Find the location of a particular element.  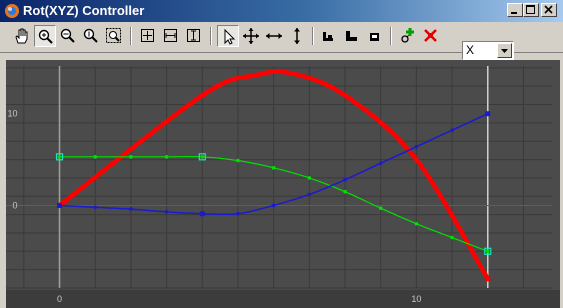

zoom-vertical-icon is located at coordinates (90, 35).